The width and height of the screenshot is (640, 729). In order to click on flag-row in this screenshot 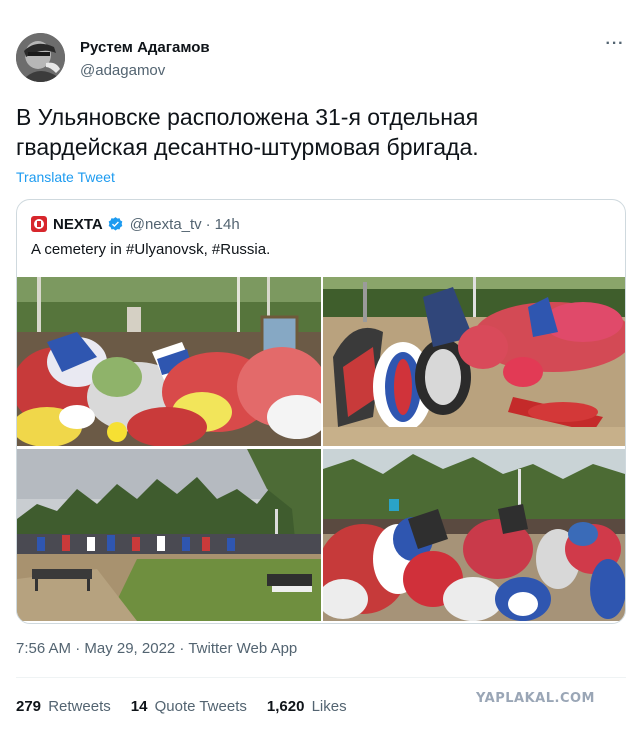, I will do `click(136, 543)`.